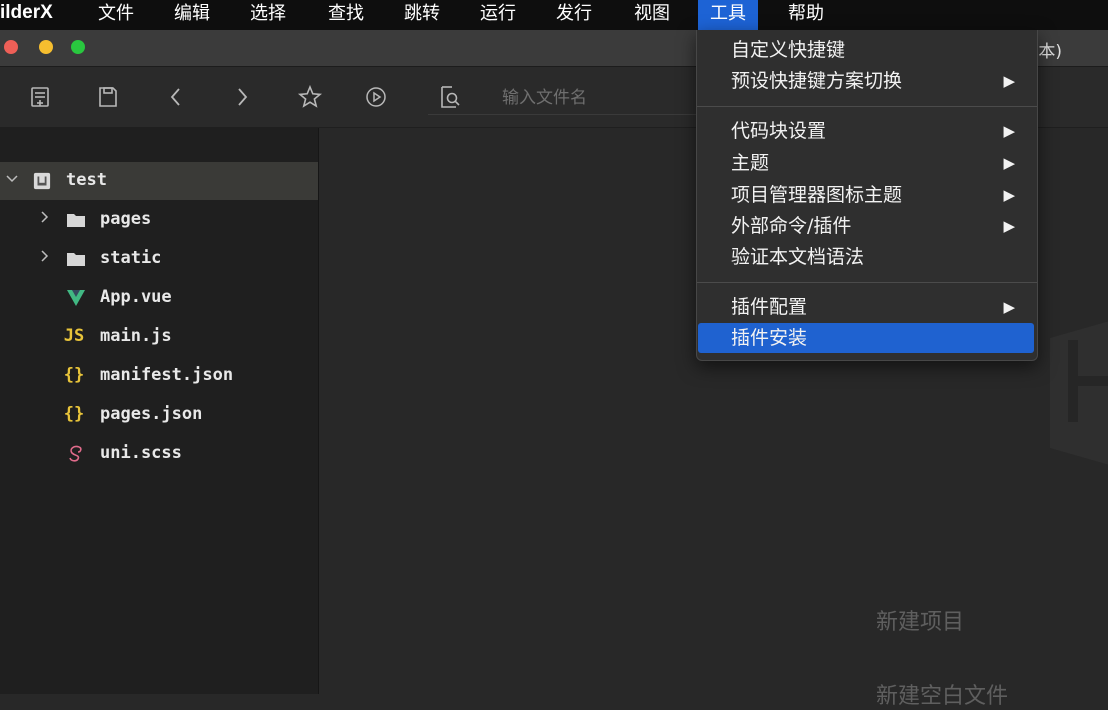 The image size is (1108, 710). What do you see at coordinates (376, 97) in the screenshot?
I see `run-icon` at bounding box center [376, 97].